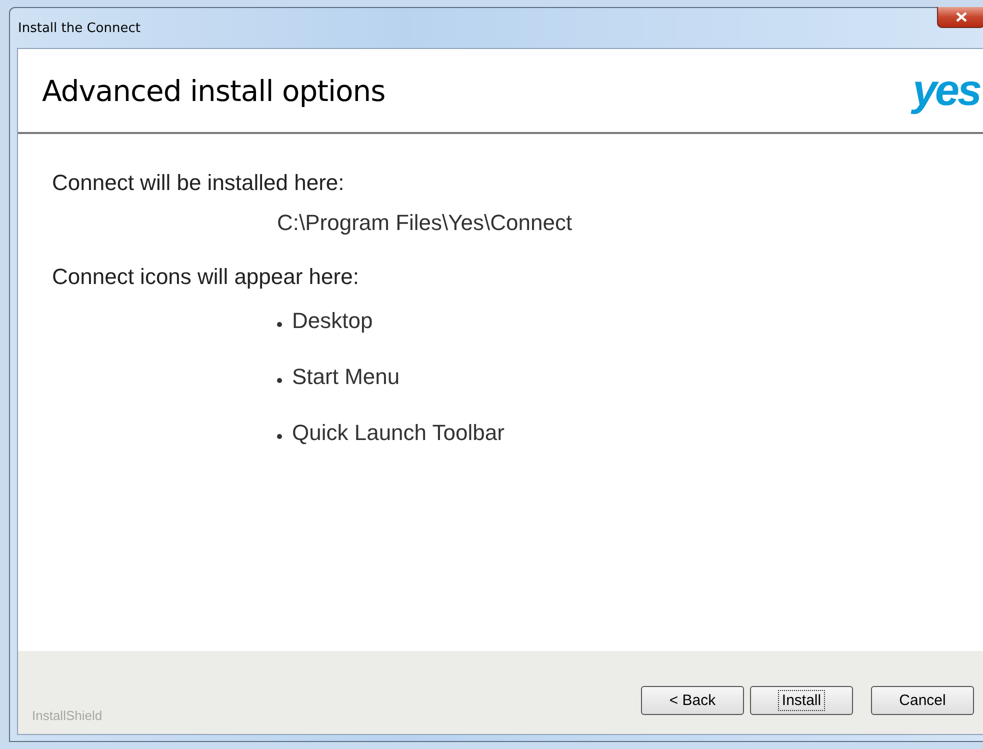 The image size is (983, 749). I want to click on brand-logo: yes, so click(946, 90).